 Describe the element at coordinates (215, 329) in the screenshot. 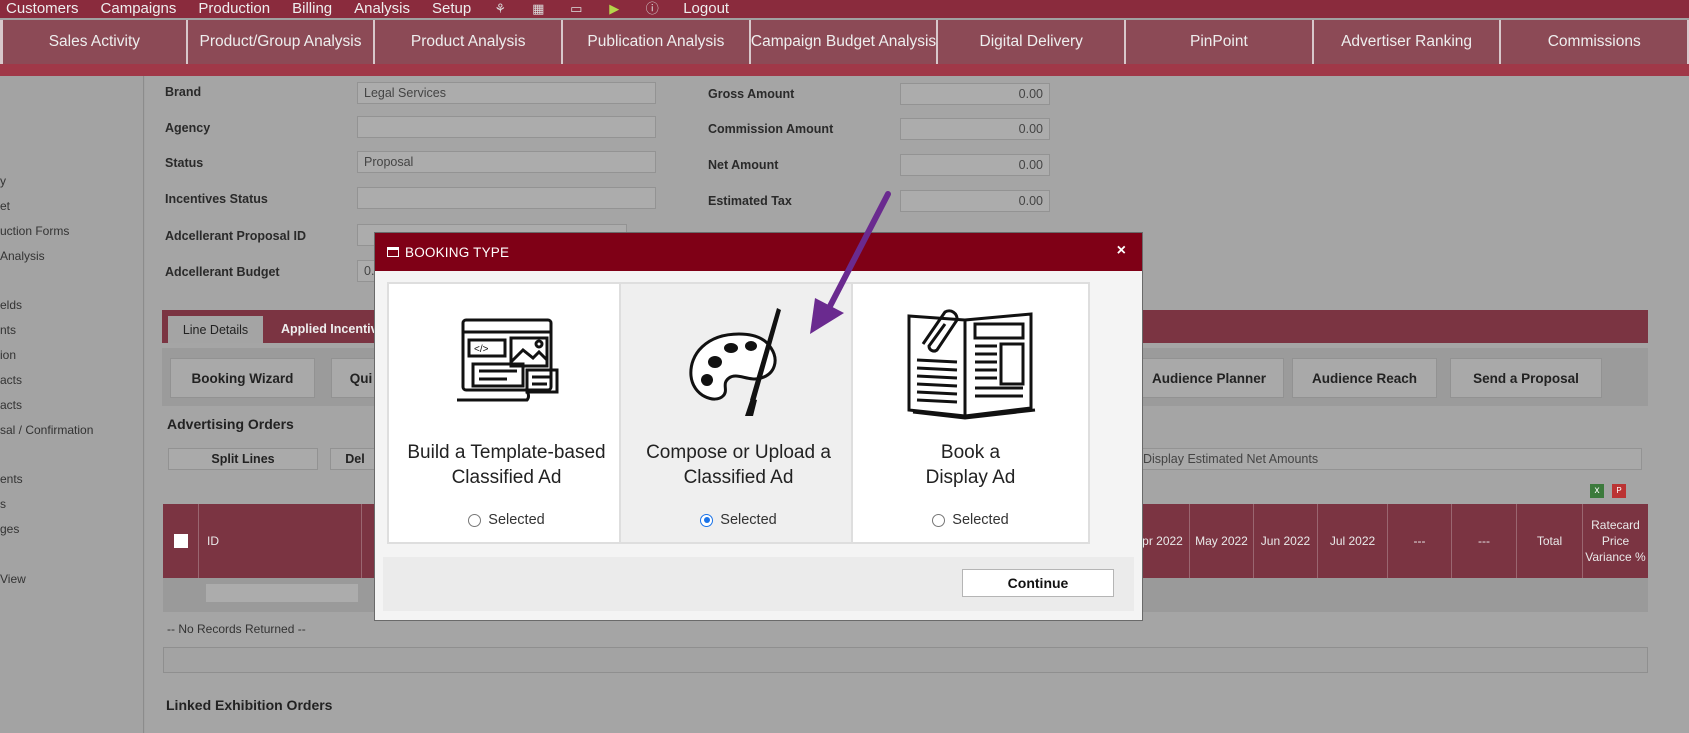

I see `tab-line-details: Line Details` at that location.